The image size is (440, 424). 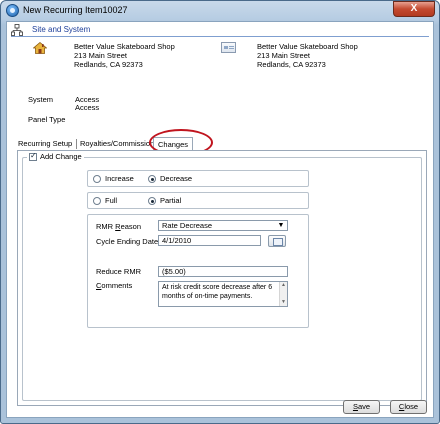 I want to click on scroll-up-icon: ▲, so click(x=283, y=285).